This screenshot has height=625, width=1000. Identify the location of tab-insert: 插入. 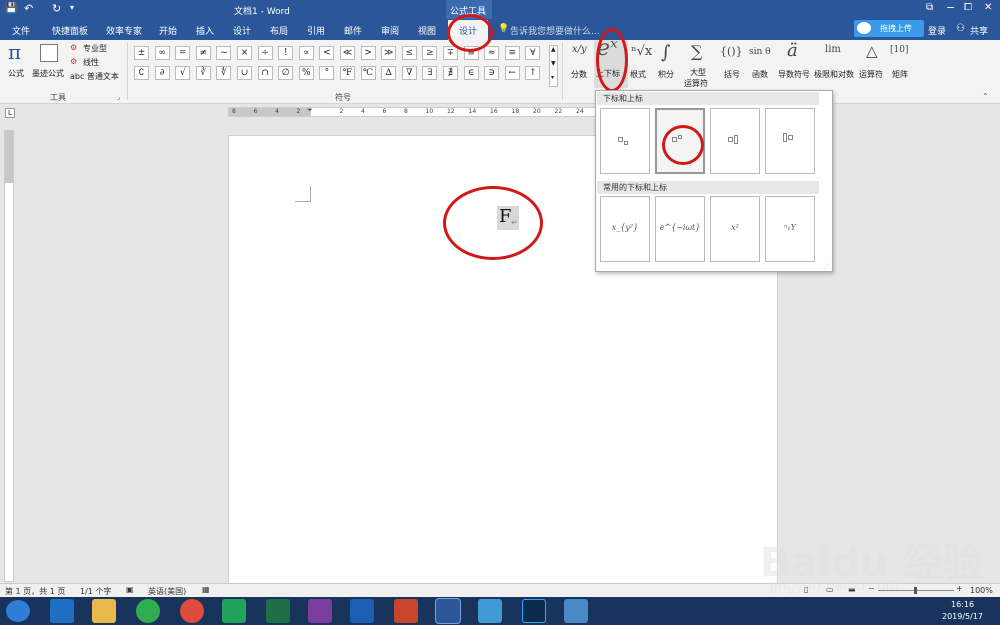
(205, 30).